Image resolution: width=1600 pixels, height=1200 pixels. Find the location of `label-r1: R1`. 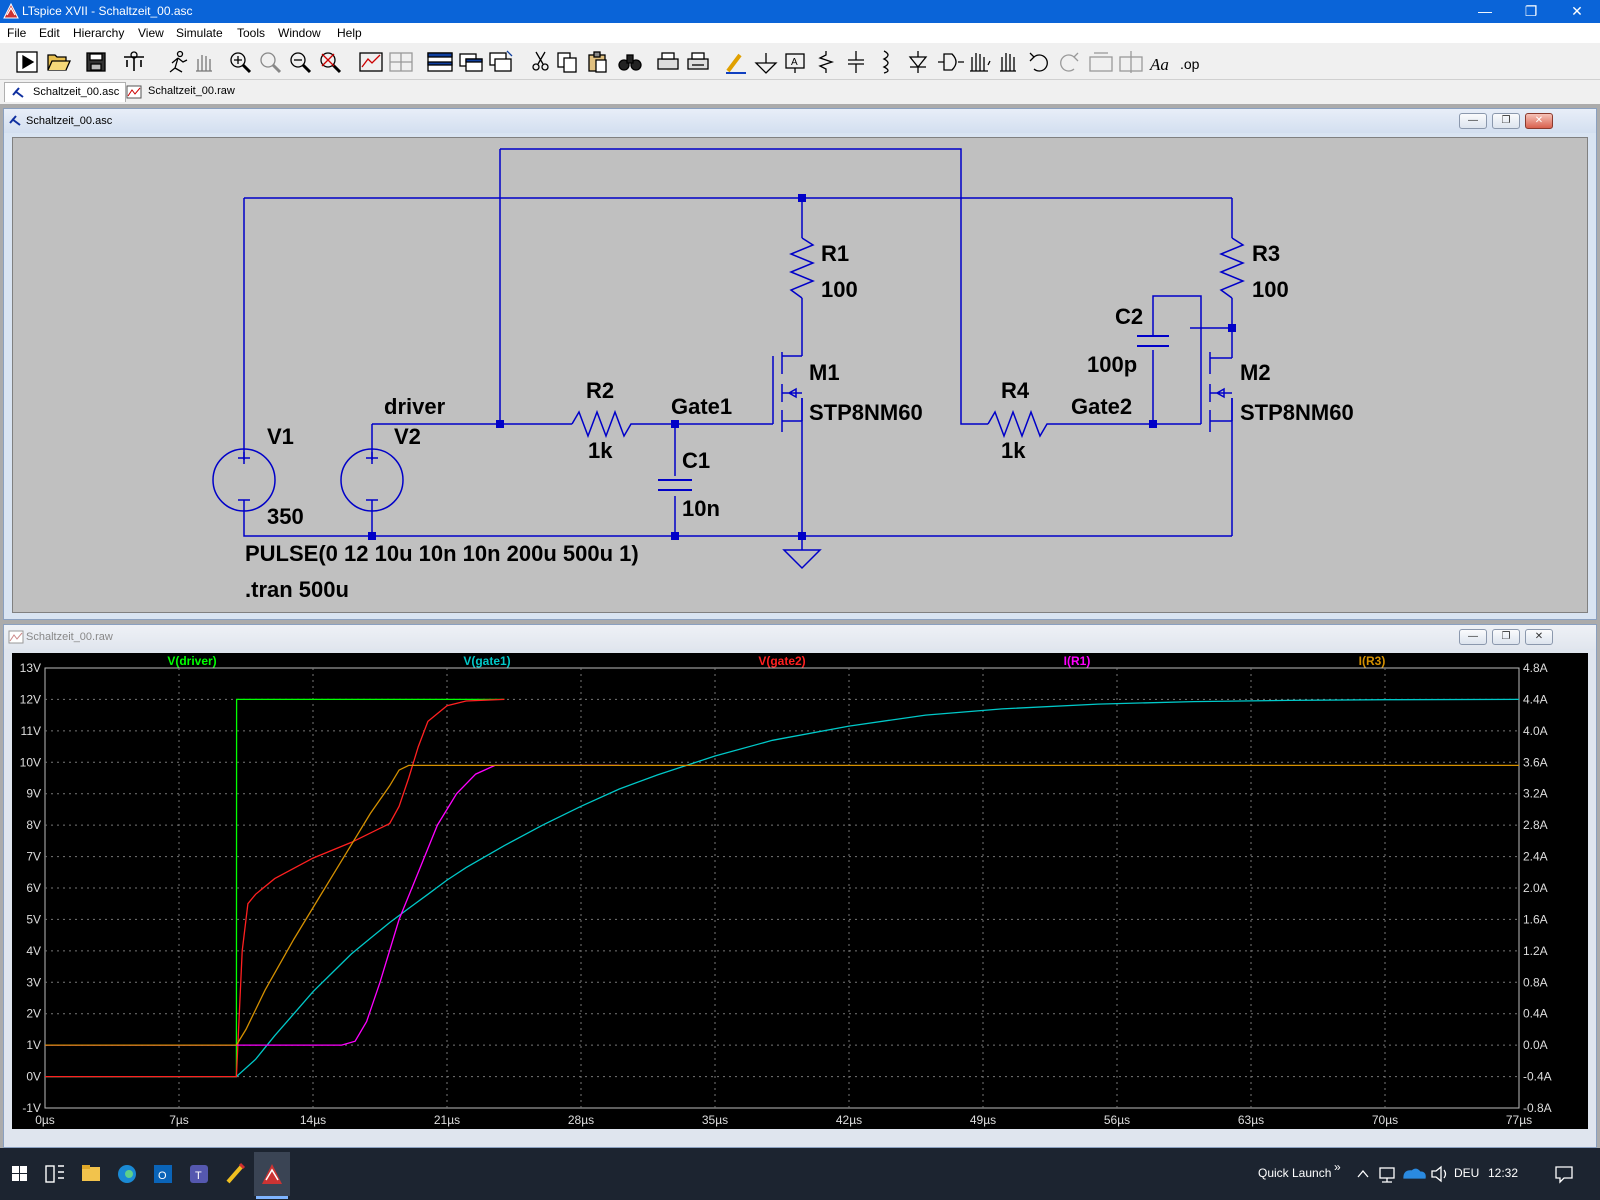

label-r1: R1 is located at coordinates (835, 253).